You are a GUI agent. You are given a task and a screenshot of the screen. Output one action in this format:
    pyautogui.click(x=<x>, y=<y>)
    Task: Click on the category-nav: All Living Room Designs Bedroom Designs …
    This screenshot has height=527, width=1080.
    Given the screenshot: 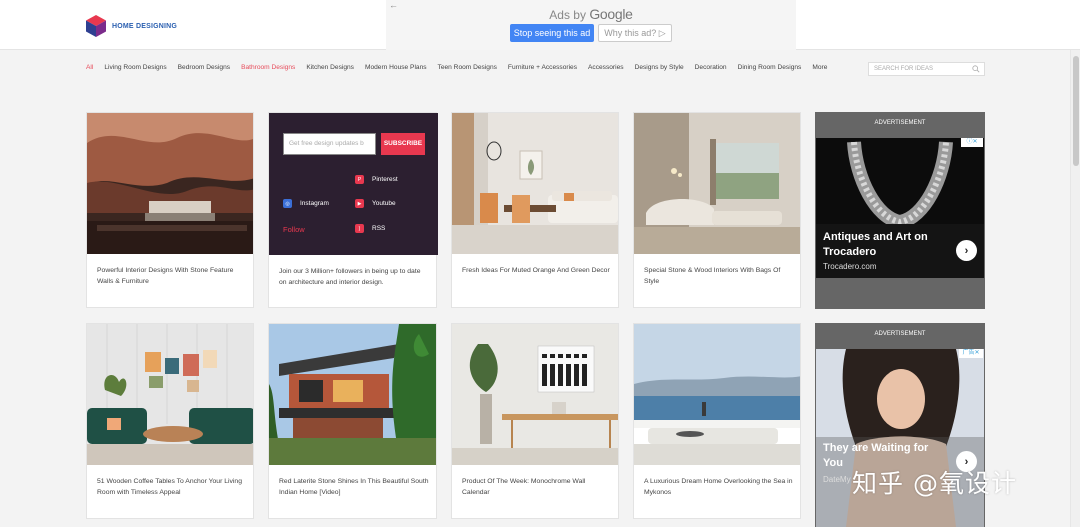 What is the action you would take?
    pyautogui.click(x=462, y=67)
    